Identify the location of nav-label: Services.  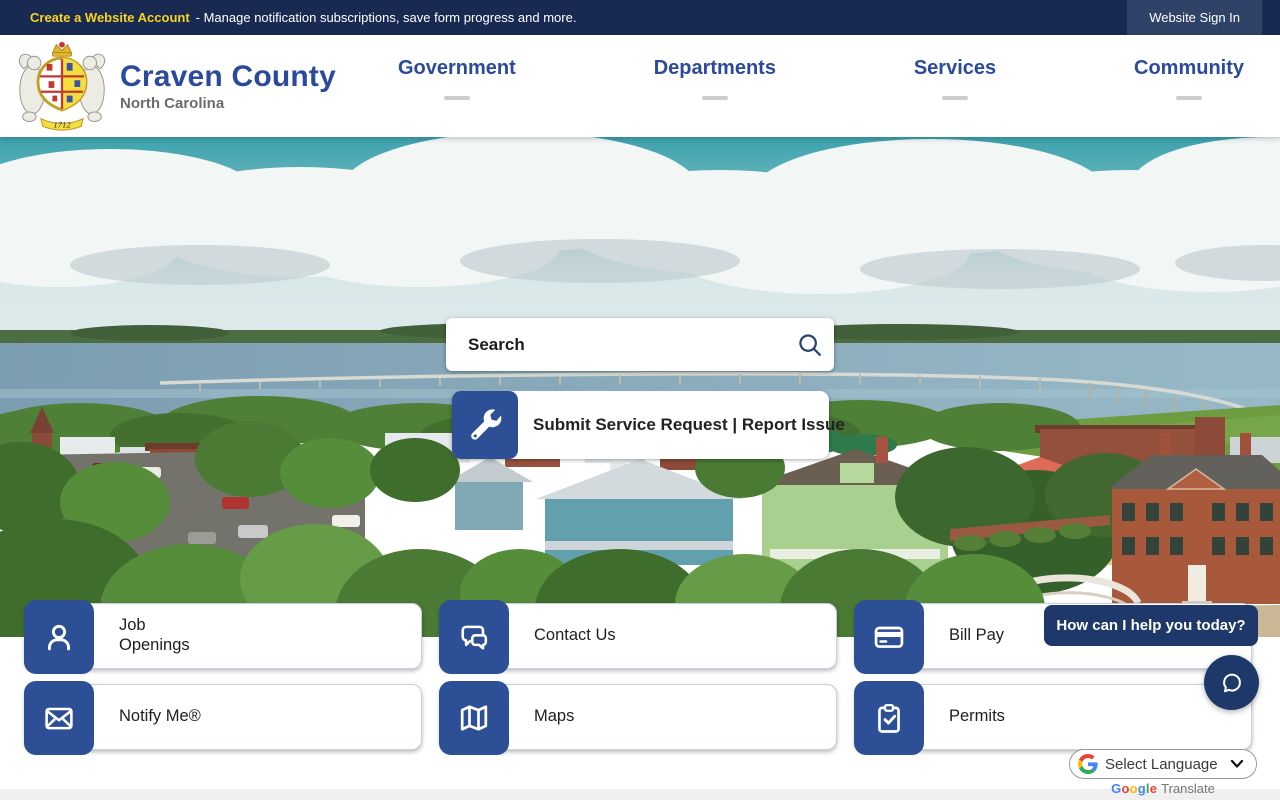
(955, 68).